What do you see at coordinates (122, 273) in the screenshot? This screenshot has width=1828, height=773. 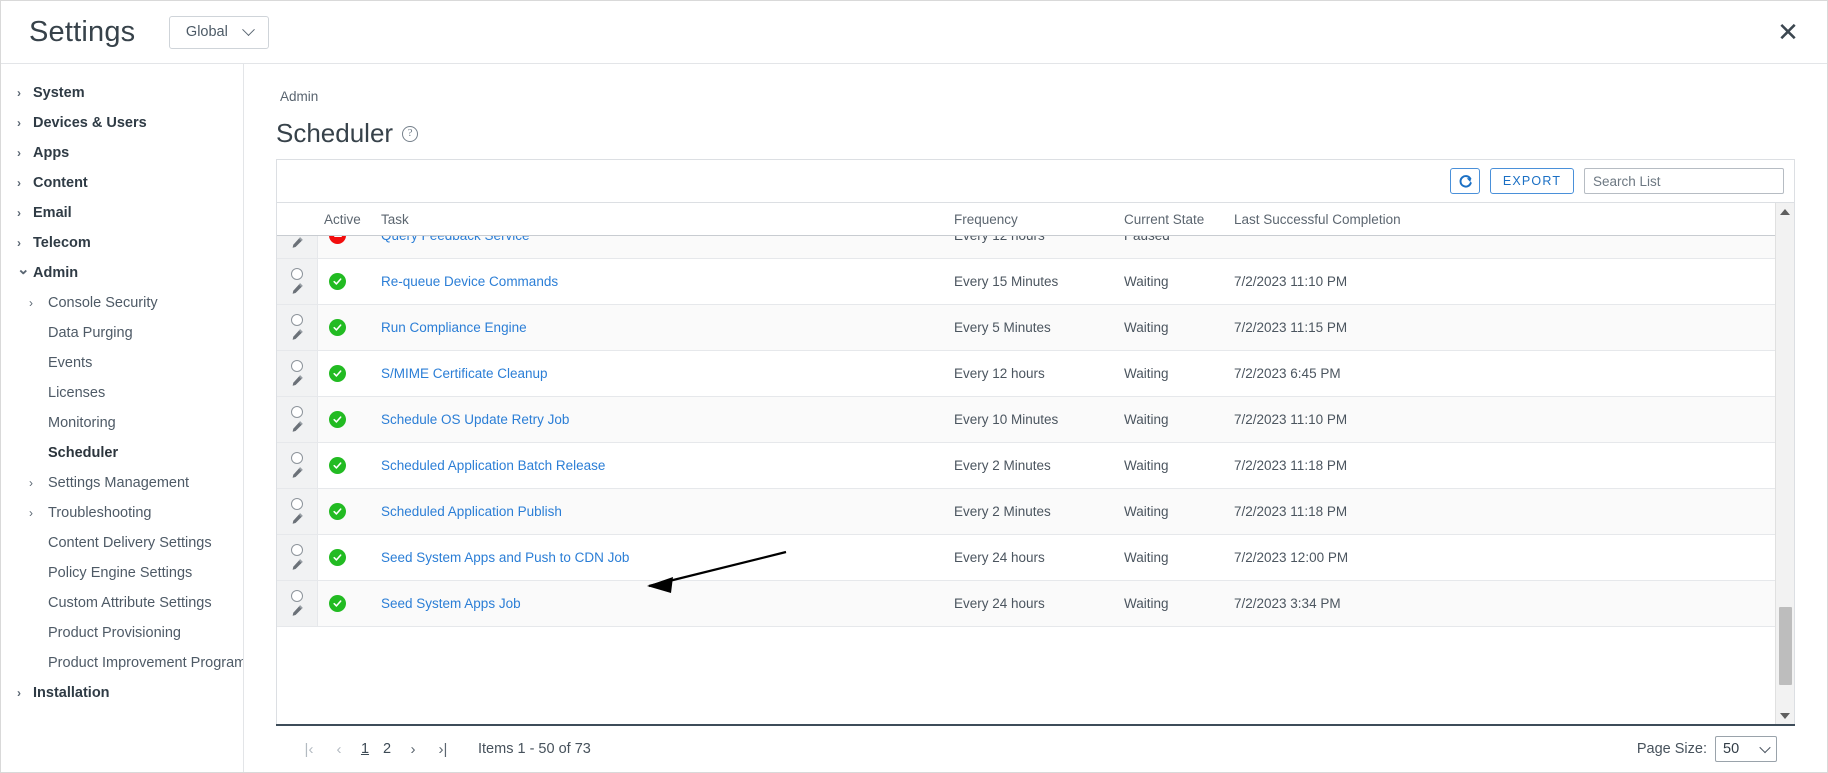 I see `sidebar-item-admin: ⌄ Admin` at bounding box center [122, 273].